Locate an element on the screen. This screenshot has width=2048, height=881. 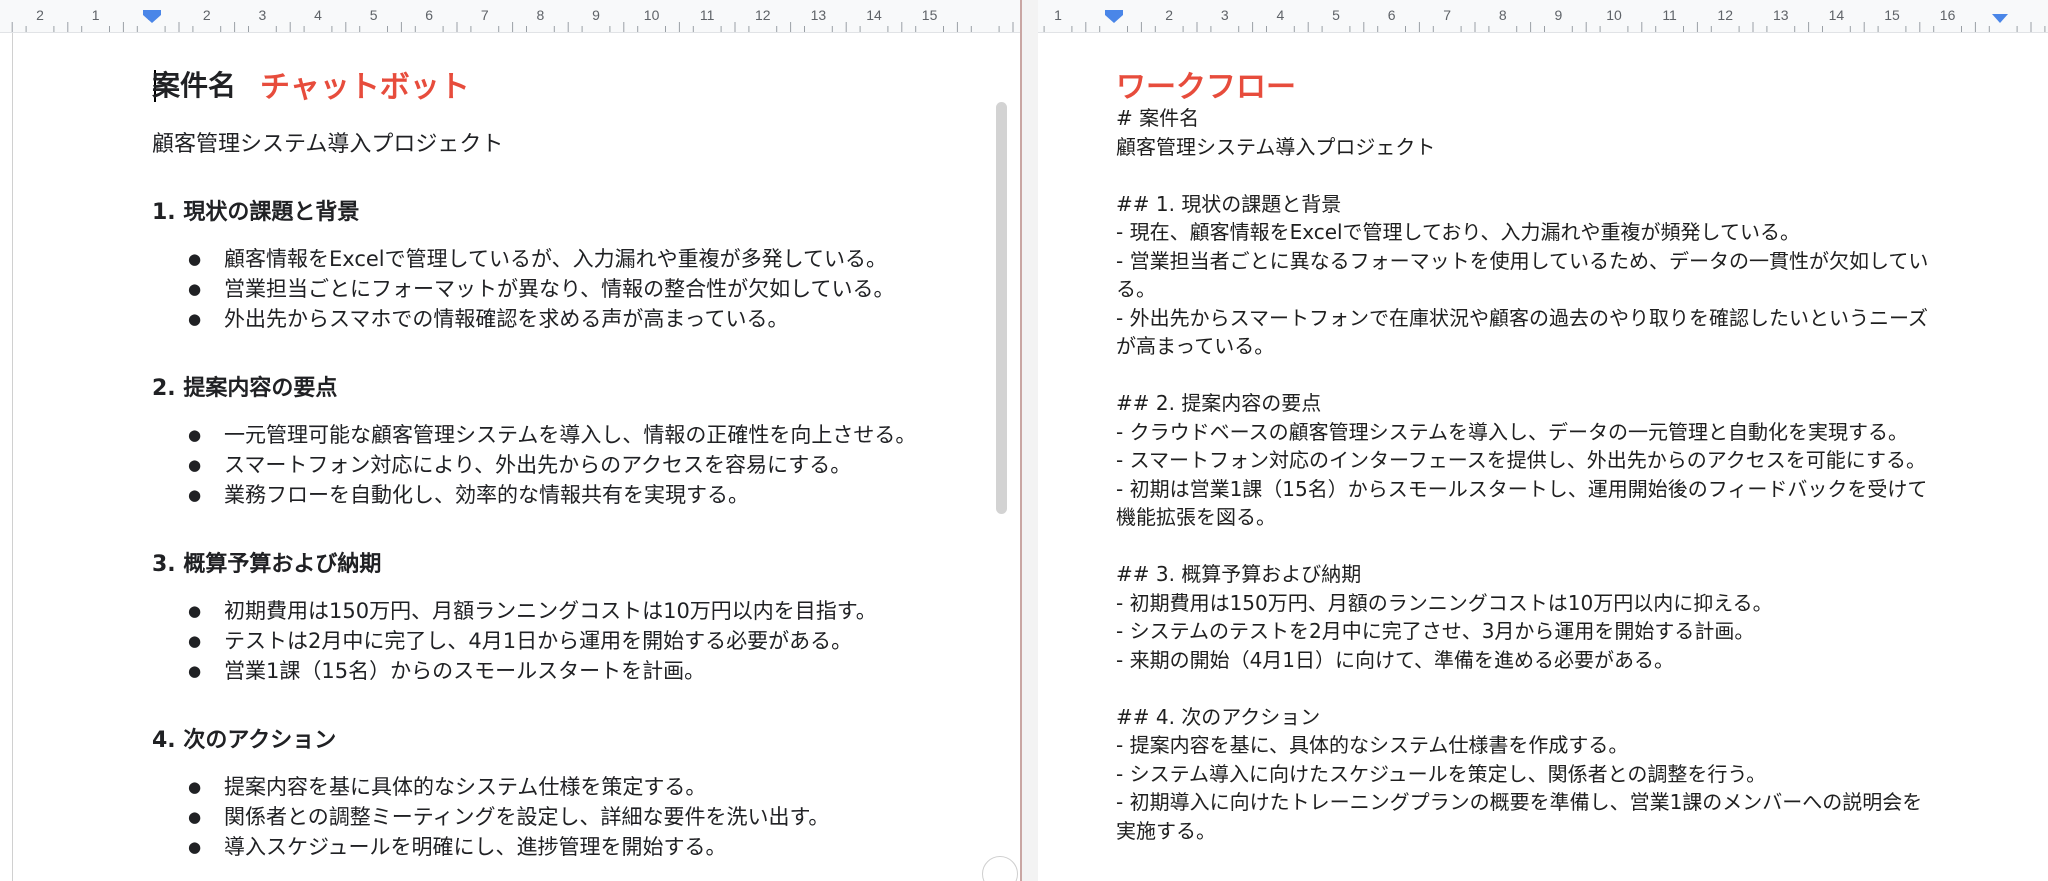
workflow-line: ## 2. 提案内容の要点 is located at coordinates (1219, 403).